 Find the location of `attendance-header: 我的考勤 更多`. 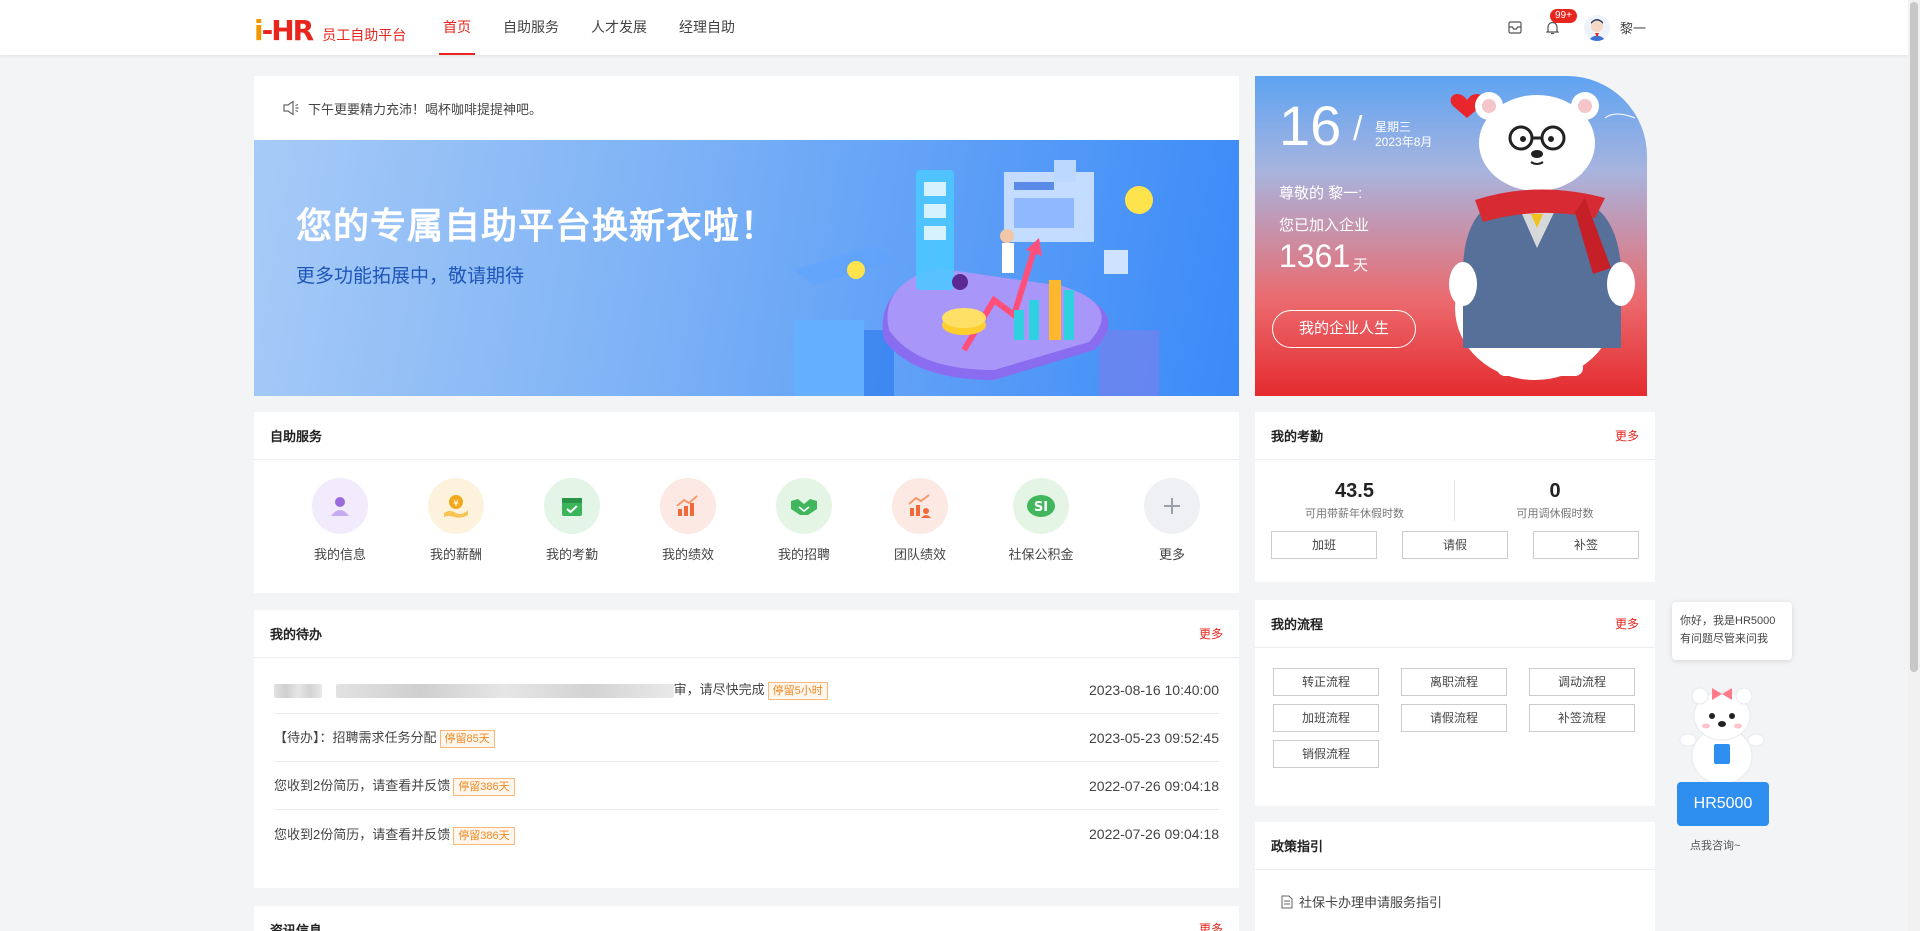

attendance-header: 我的考勤 更多 is located at coordinates (1455, 436).